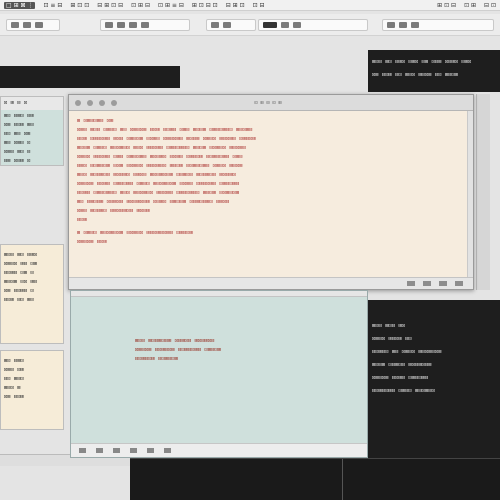  Describe the element at coordinates (219, 450) in the screenshot. I see `doc-toolbar` at that location.